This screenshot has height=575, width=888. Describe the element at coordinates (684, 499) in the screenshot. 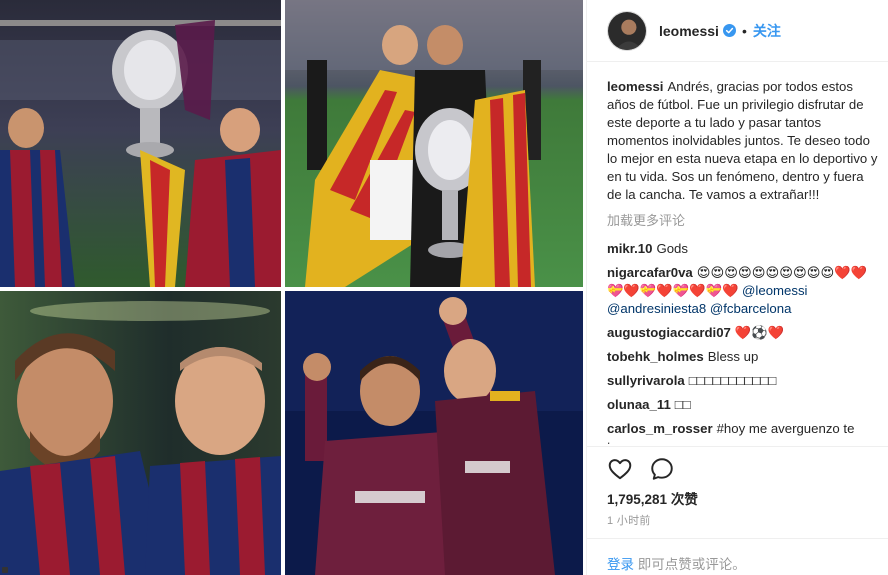

I see `likes-label: 次赞` at that location.